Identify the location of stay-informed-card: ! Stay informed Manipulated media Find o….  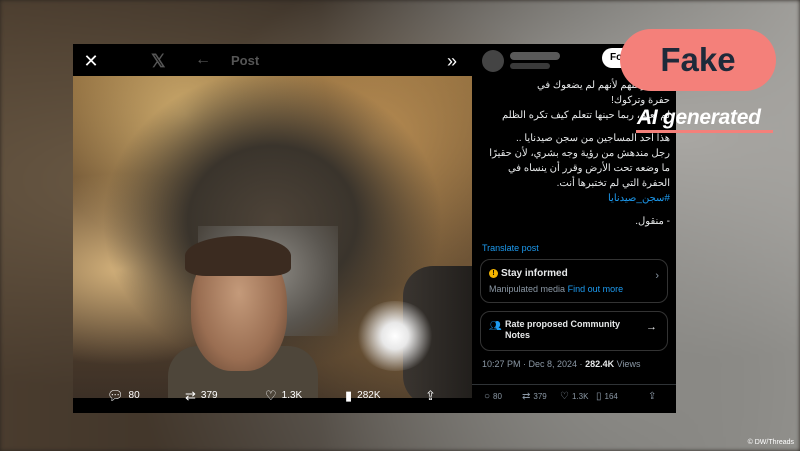
(574, 281).